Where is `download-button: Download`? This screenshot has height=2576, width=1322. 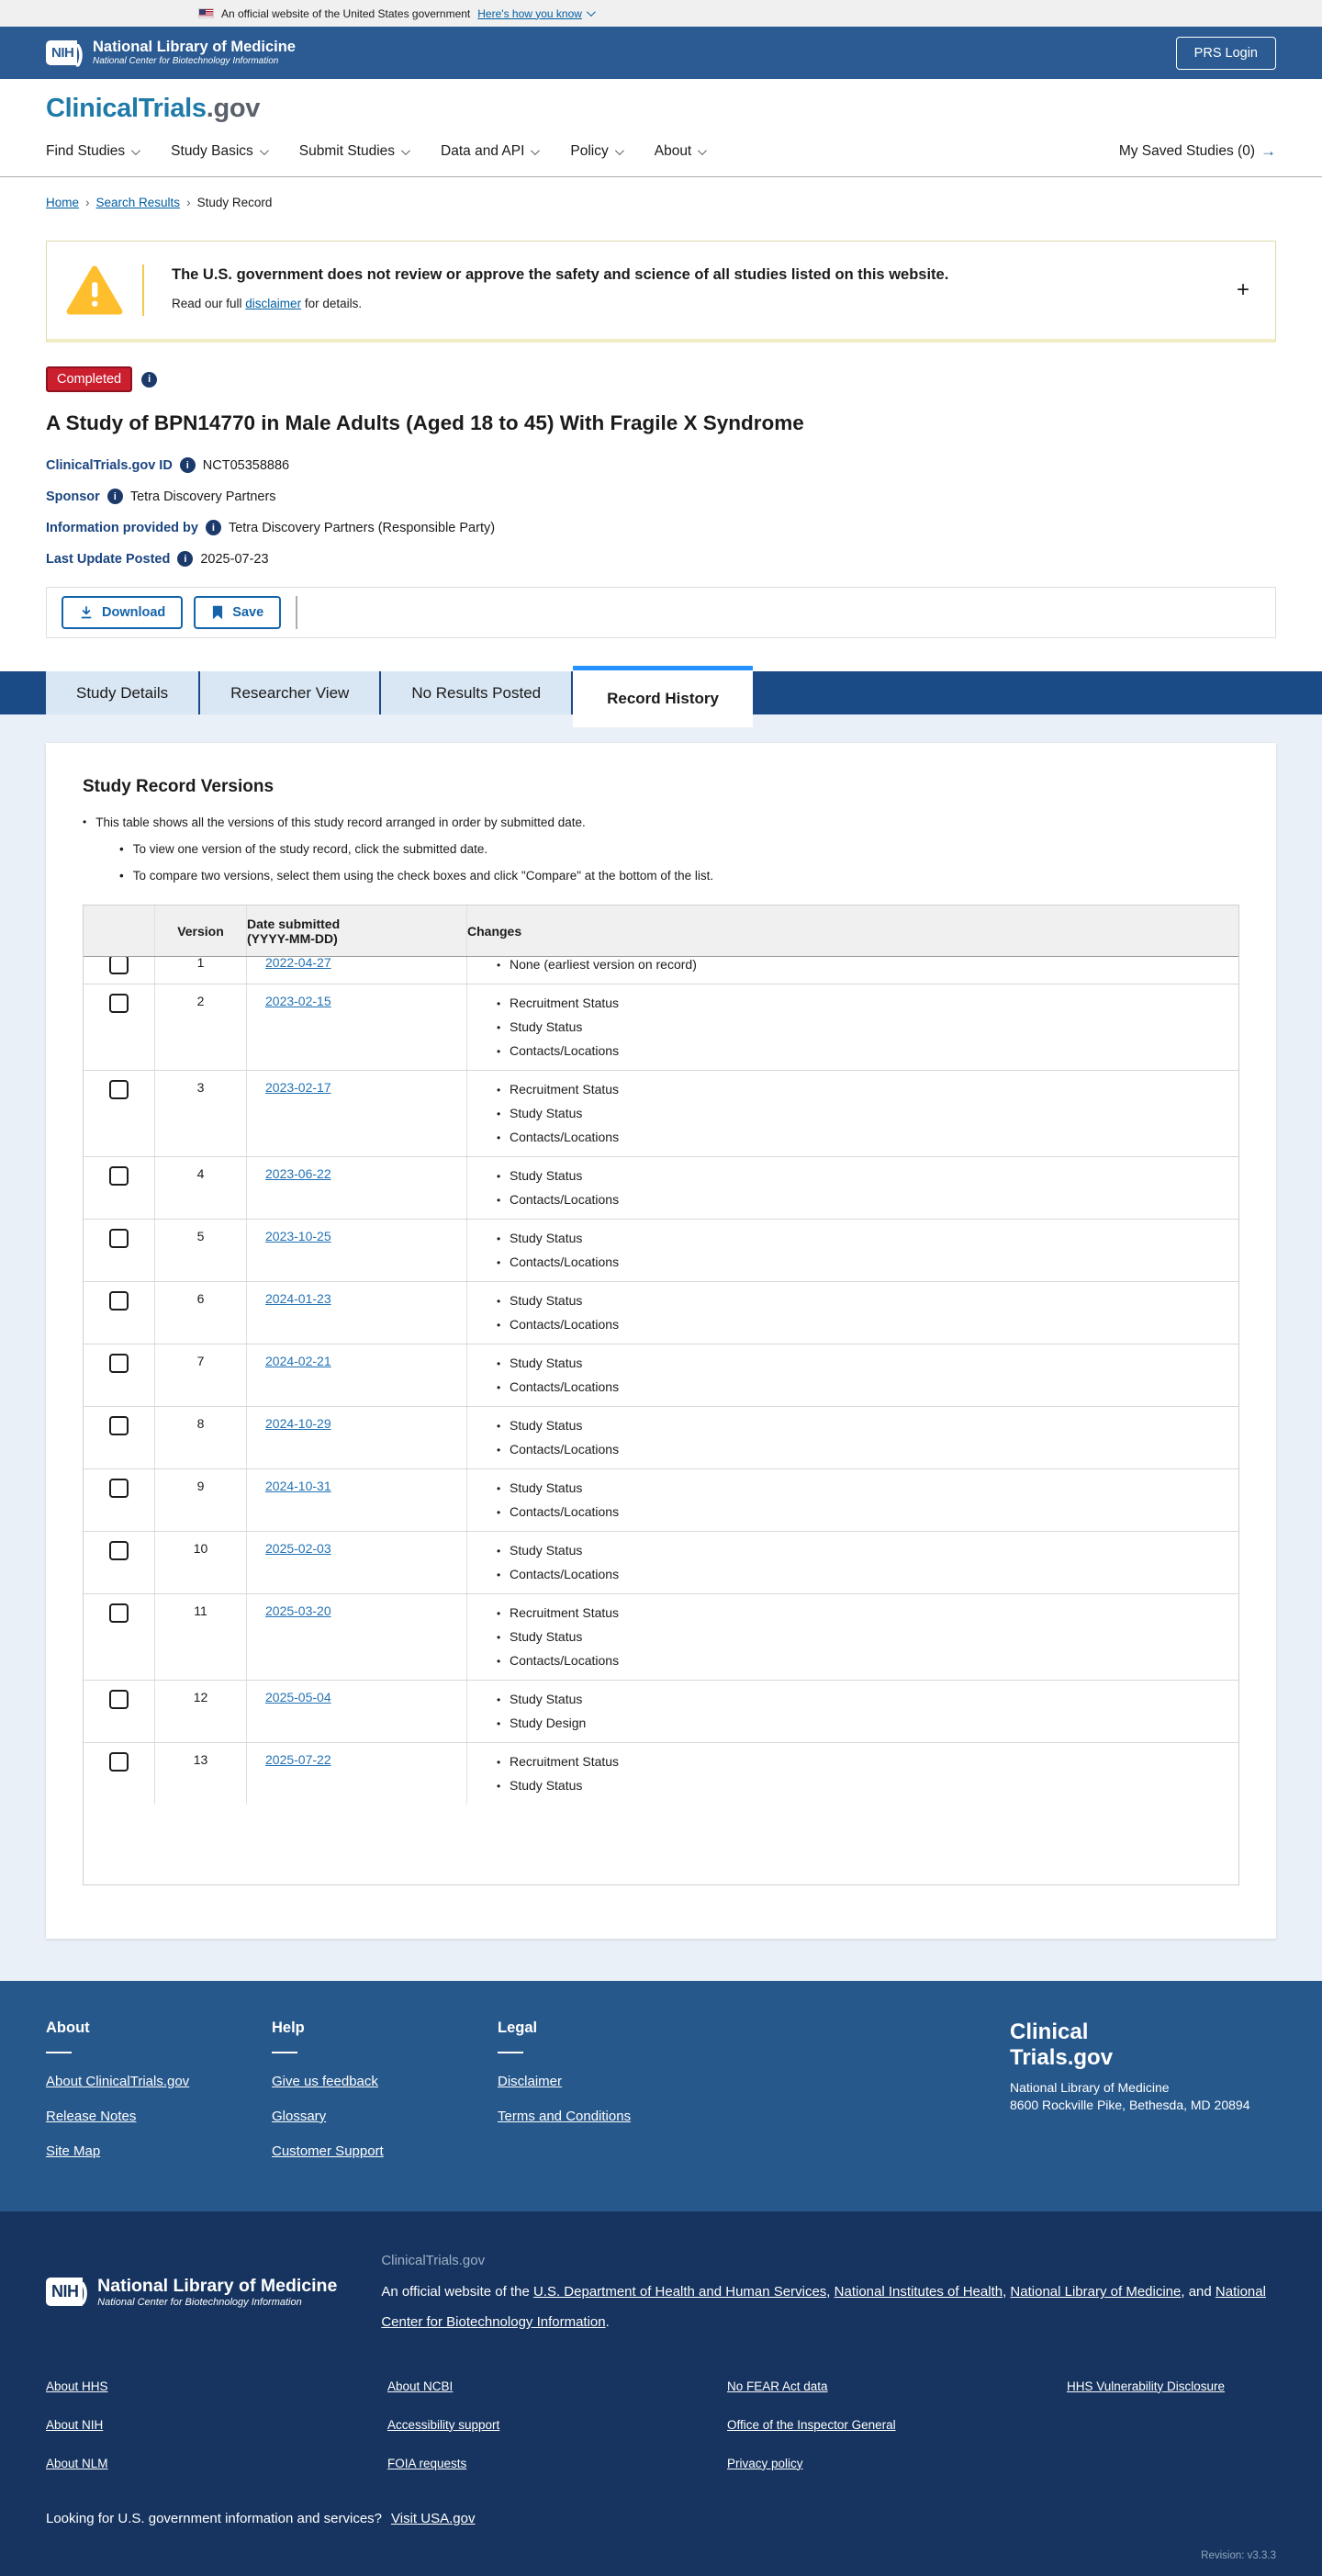 download-button: Download is located at coordinates (123, 612).